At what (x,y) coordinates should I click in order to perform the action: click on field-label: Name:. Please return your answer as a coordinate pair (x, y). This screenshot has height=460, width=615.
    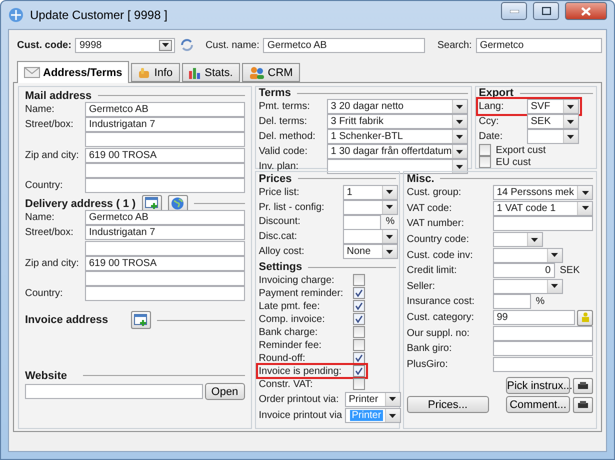
    Looking at the image, I should click on (40, 218).